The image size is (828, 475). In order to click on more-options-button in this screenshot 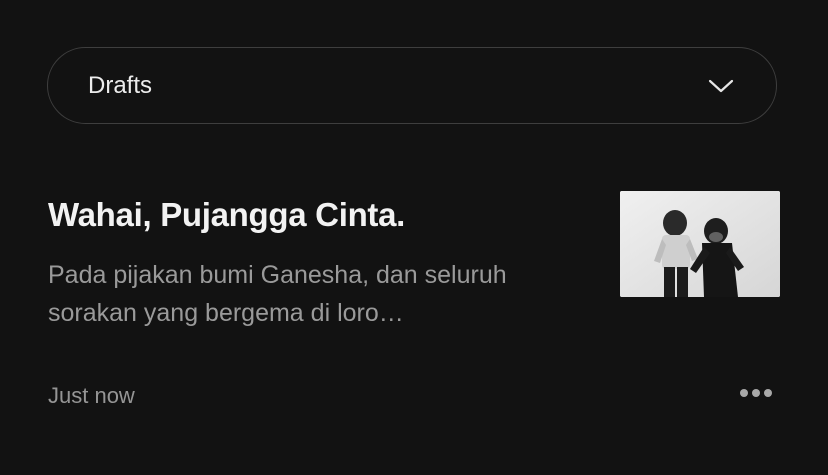, I will do `click(756, 393)`.